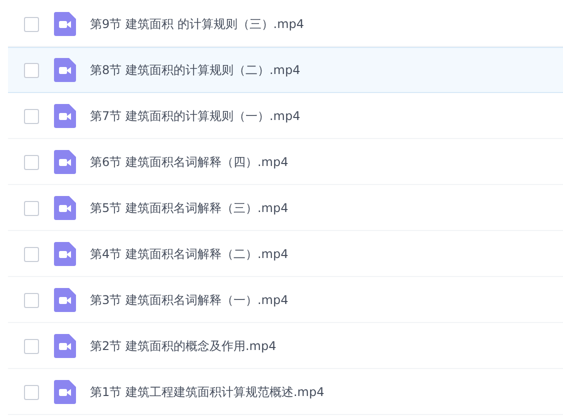  I want to click on file-name: 第6节 建筑面积名词解释（四）.mp4, so click(189, 162).